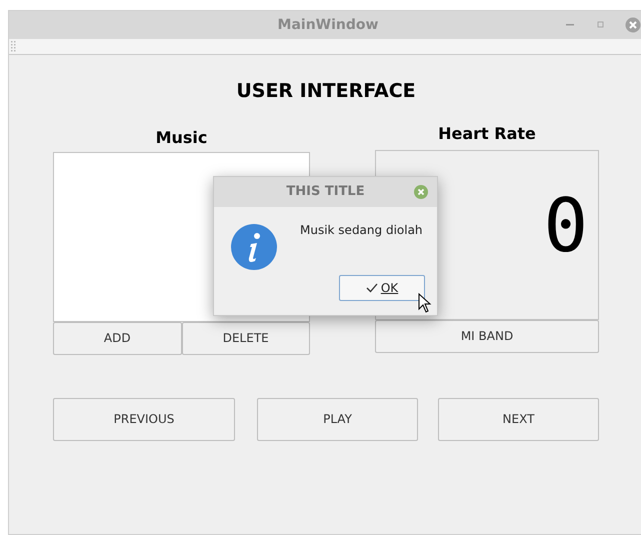 The image size is (641, 535). I want to click on previous-button: PREVIOUS, so click(144, 419).